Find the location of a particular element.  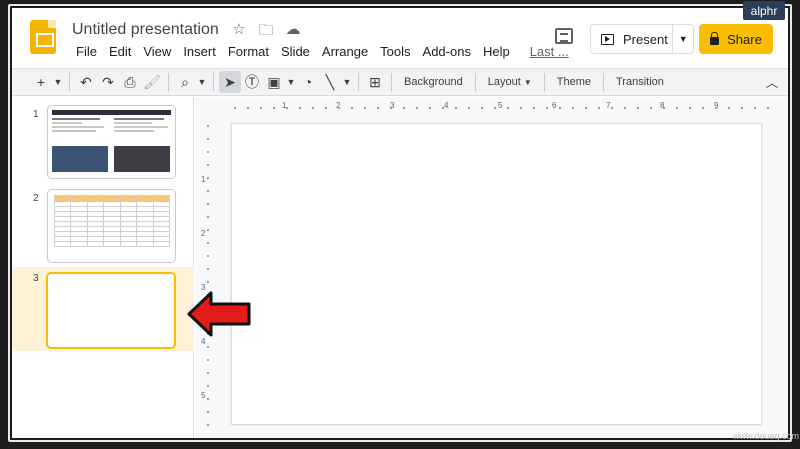

background-button: Background is located at coordinates (433, 82).